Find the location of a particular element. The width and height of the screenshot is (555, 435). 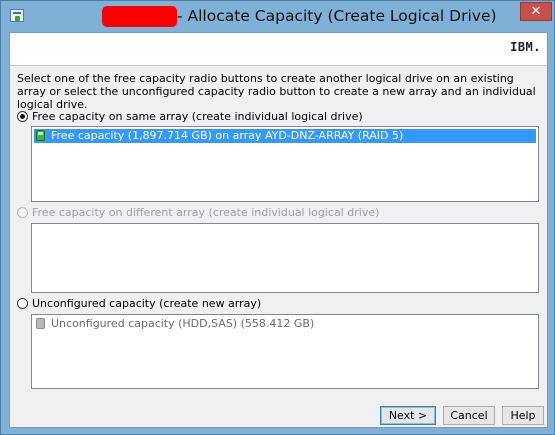

cancel-button: Cancel is located at coordinates (469, 415).